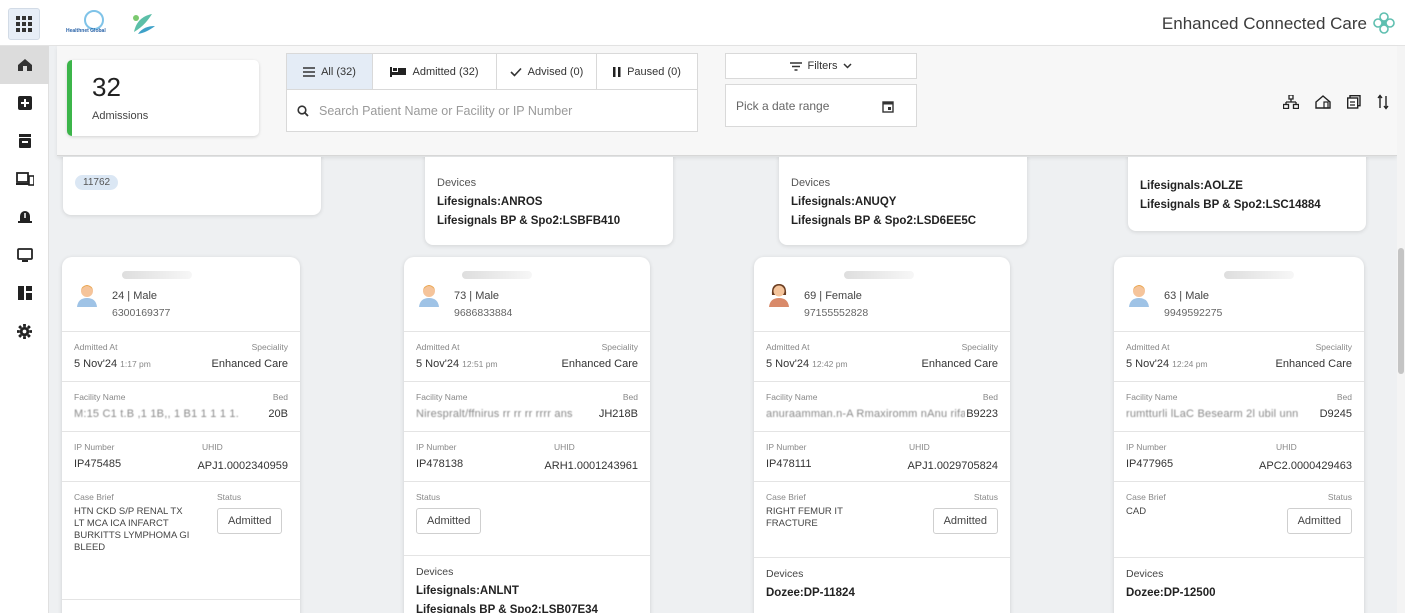 Image resolution: width=1405 pixels, height=613 pixels. What do you see at coordinates (654, 71) in the screenshot?
I see `tab-paused-label: Paused (0)` at bounding box center [654, 71].